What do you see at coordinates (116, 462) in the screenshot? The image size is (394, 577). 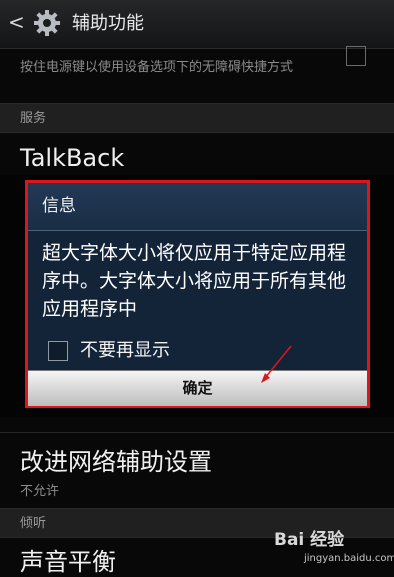 I see `improve-network-accessibility-item: 改进网络辅助设置` at bounding box center [116, 462].